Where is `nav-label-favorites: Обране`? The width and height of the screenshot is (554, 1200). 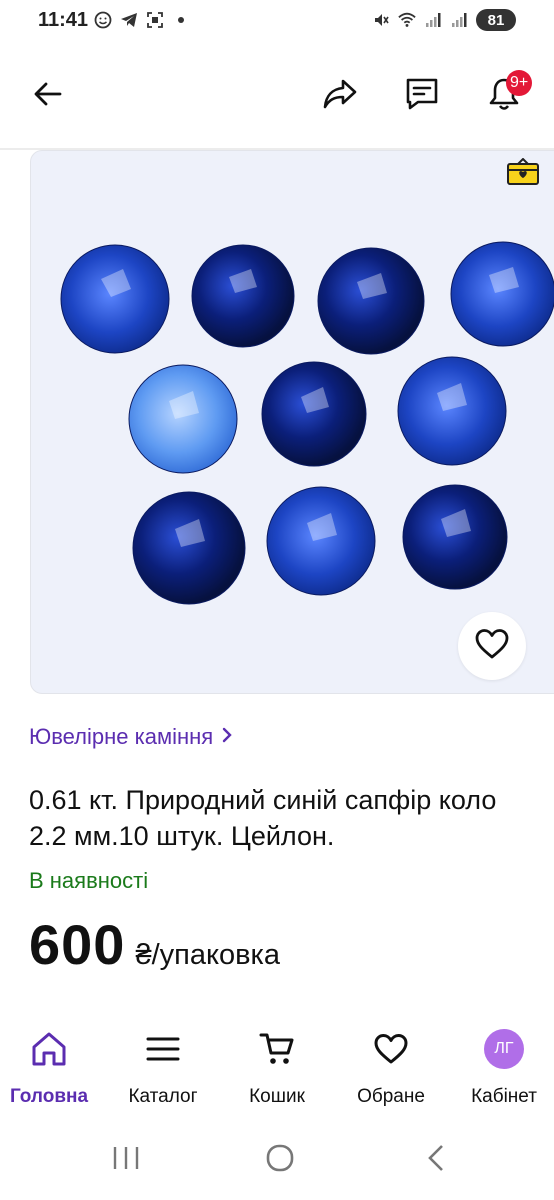 nav-label-favorites: Обране is located at coordinates (391, 1096).